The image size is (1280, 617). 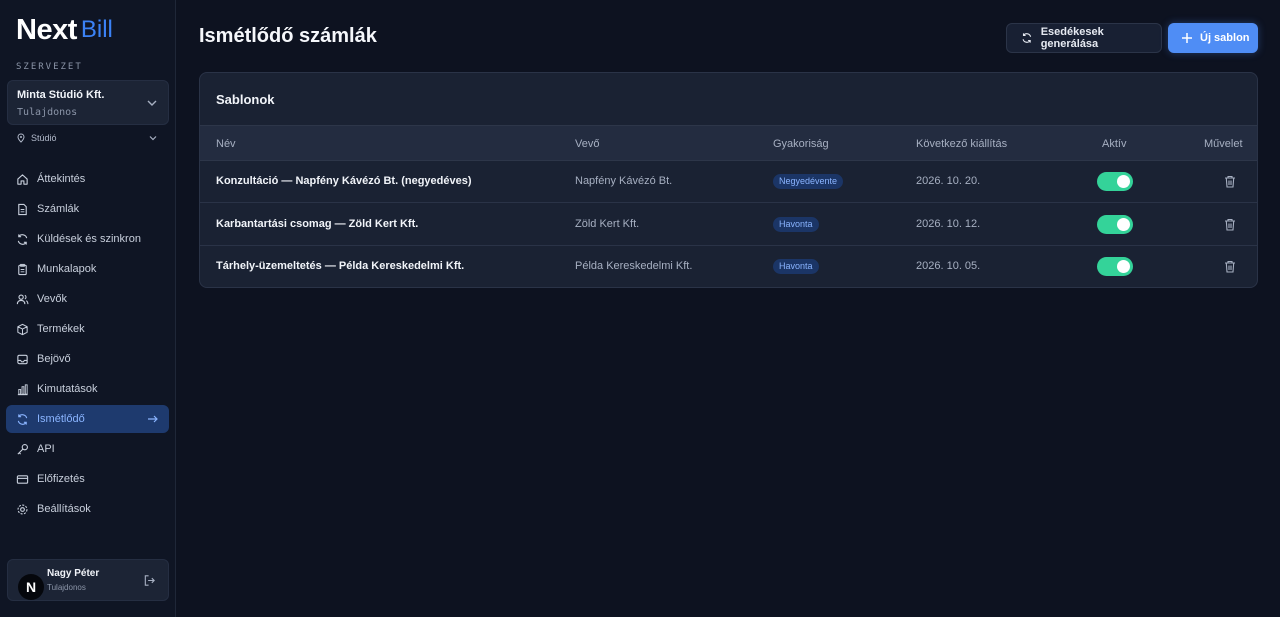 I want to click on card-icon, so click(x=22, y=479).